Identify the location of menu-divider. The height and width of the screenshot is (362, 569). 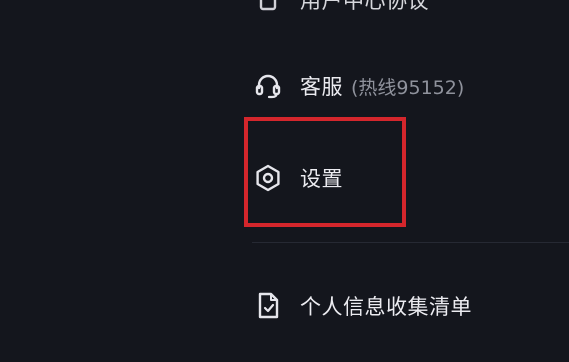
(410, 242).